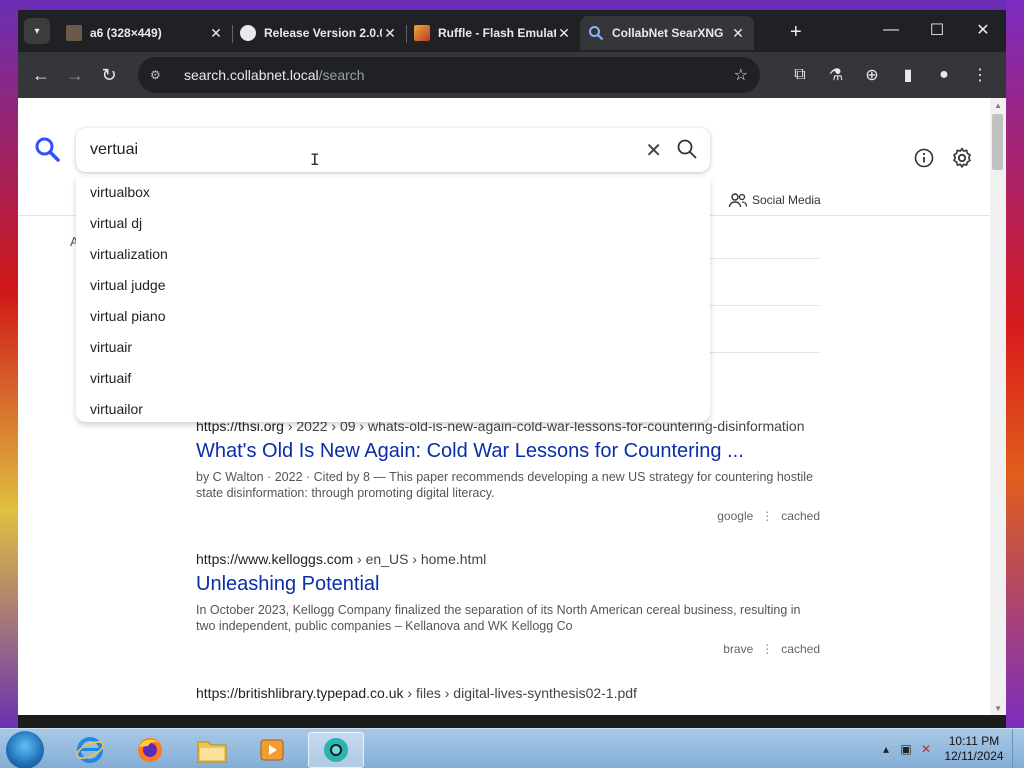 Image resolution: width=1024 pixels, height=768 pixels. What do you see at coordinates (687, 149) in the screenshot?
I see `search-submit-icon` at bounding box center [687, 149].